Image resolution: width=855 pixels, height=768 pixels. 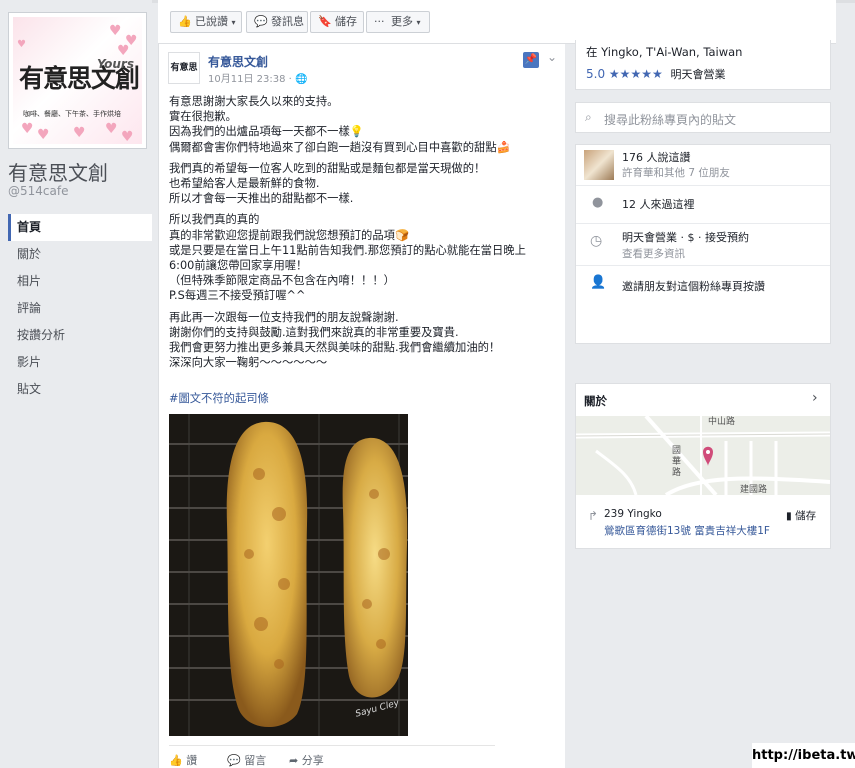 What do you see at coordinates (261, 199) in the screenshot?
I see `post-line: 所以才會每一天推出的甜點都不一樣.` at bounding box center [261, 199].